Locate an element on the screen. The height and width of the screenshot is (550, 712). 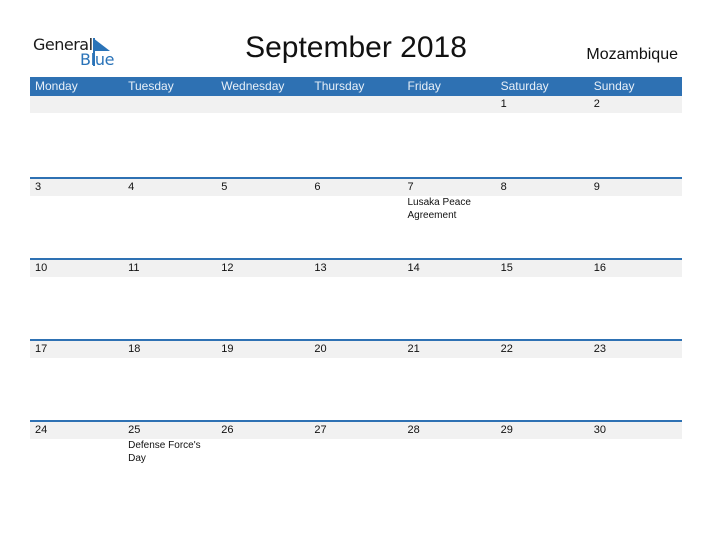
week-cells: 17 18 19 20 21 22 23 is located at coordinates (356, 349).